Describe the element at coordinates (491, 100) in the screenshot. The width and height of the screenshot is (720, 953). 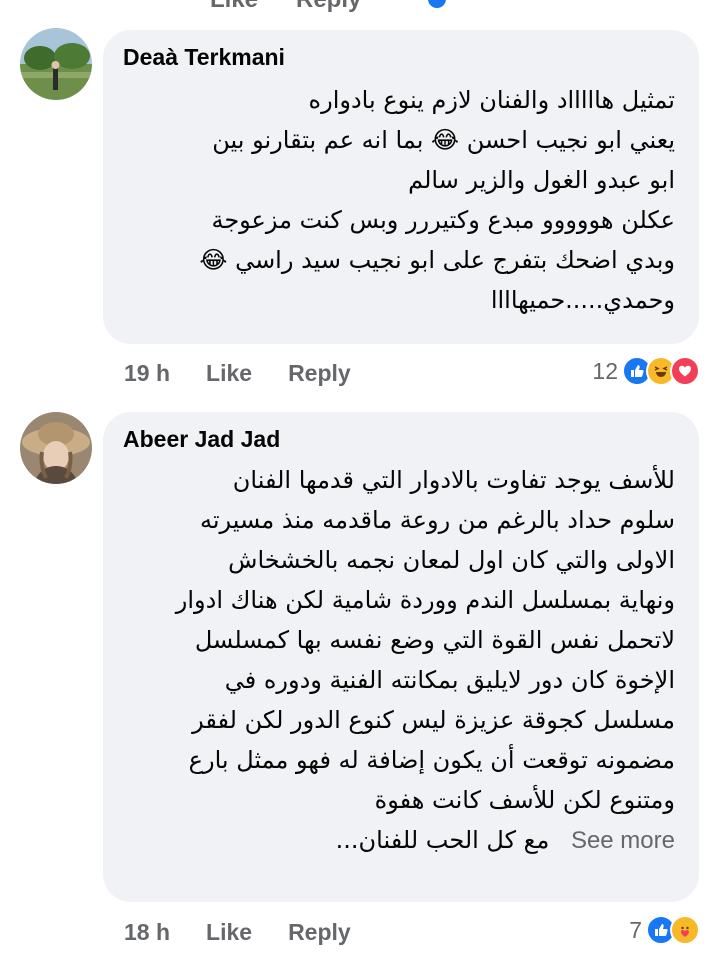
I see `comment-line: تمثيل هاااااد والفنان لازم ينوع بادواره` at that location.